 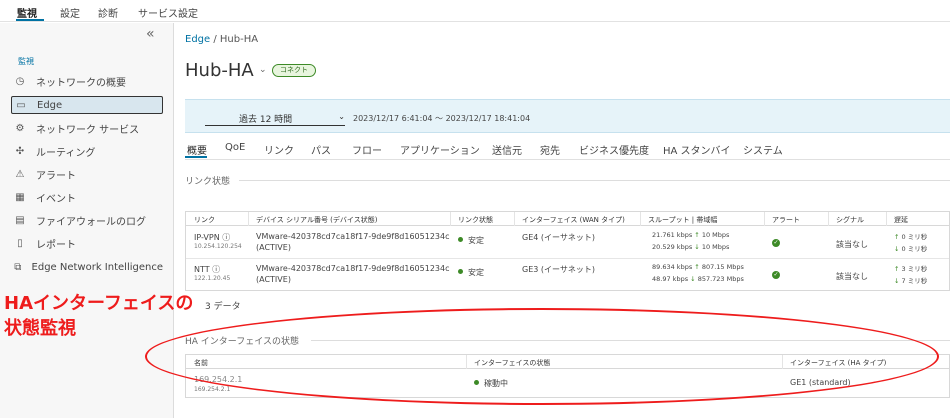 What do you see at coordinates (317, 220) in the screenshot?
I see `column-header: デバイス シリアル番号 (デバイス状態)` at bounding box center [317, 220].